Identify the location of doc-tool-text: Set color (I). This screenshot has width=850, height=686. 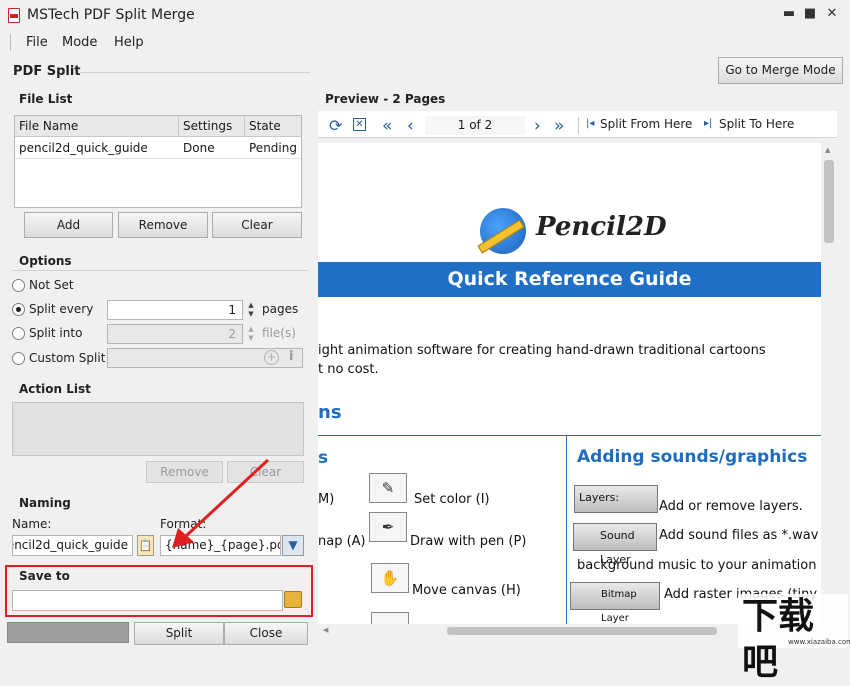
(452, 499).